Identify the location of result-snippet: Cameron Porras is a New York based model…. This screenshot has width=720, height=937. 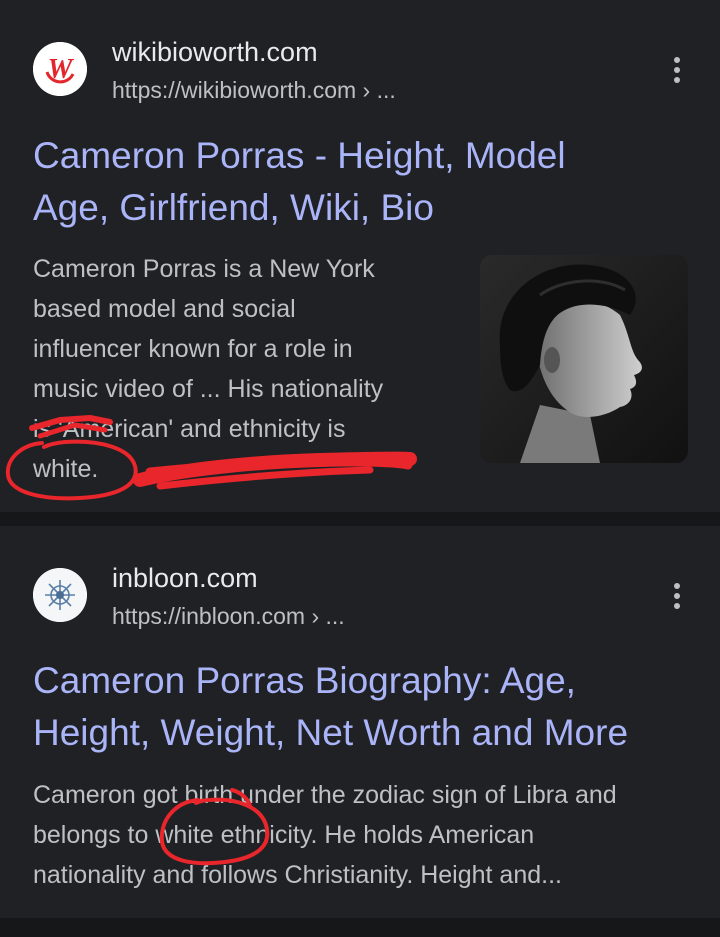
(208, 369).